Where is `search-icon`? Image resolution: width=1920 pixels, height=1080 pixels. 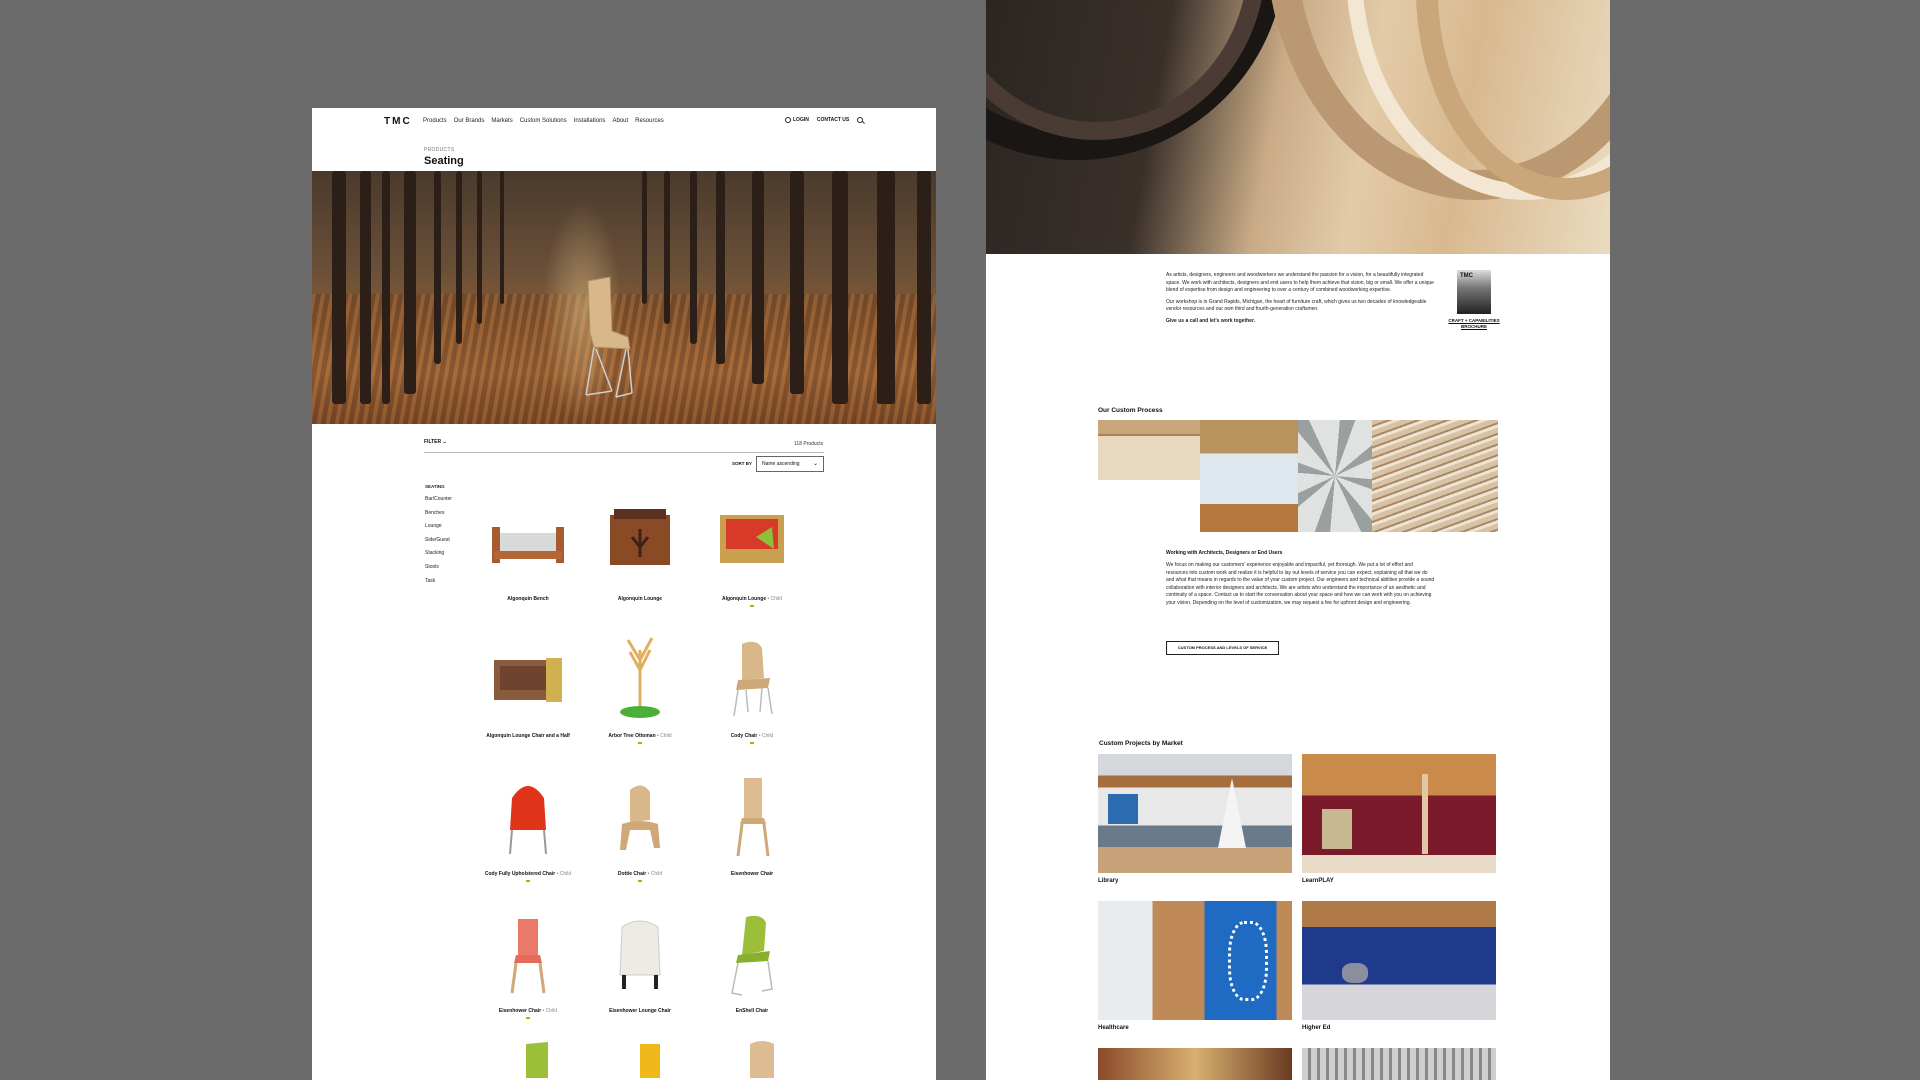
search-icon is located at coordinates (860, 120).